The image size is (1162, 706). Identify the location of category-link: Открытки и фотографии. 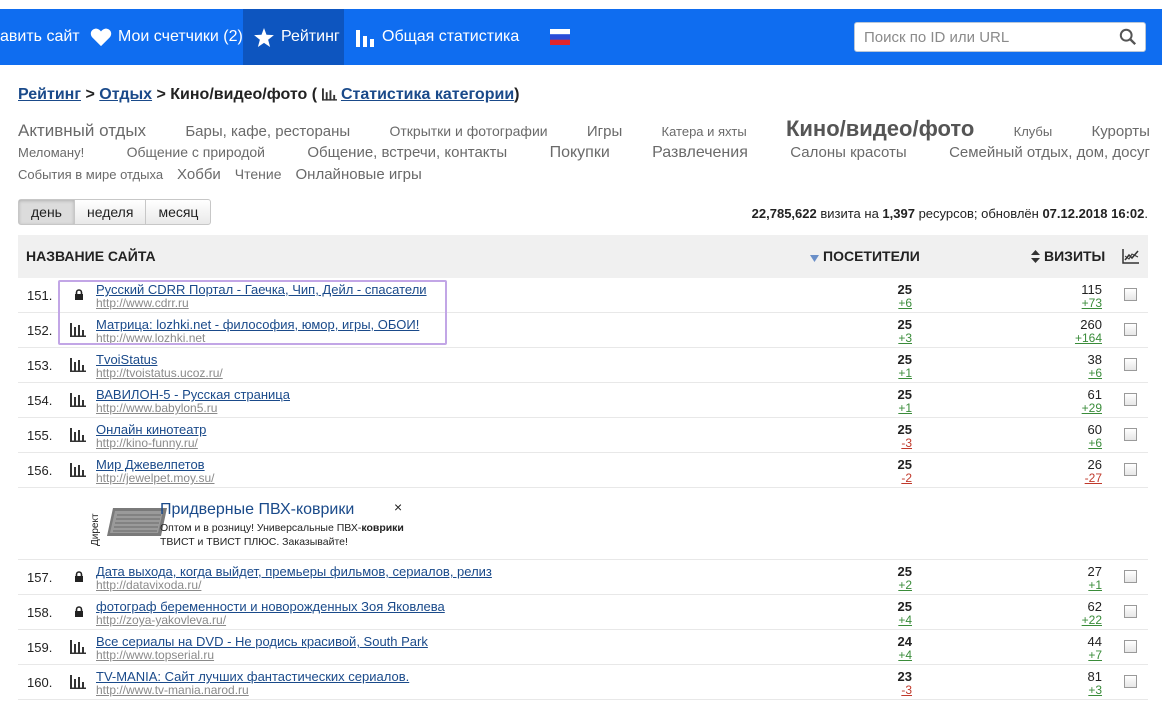
(468, 131).